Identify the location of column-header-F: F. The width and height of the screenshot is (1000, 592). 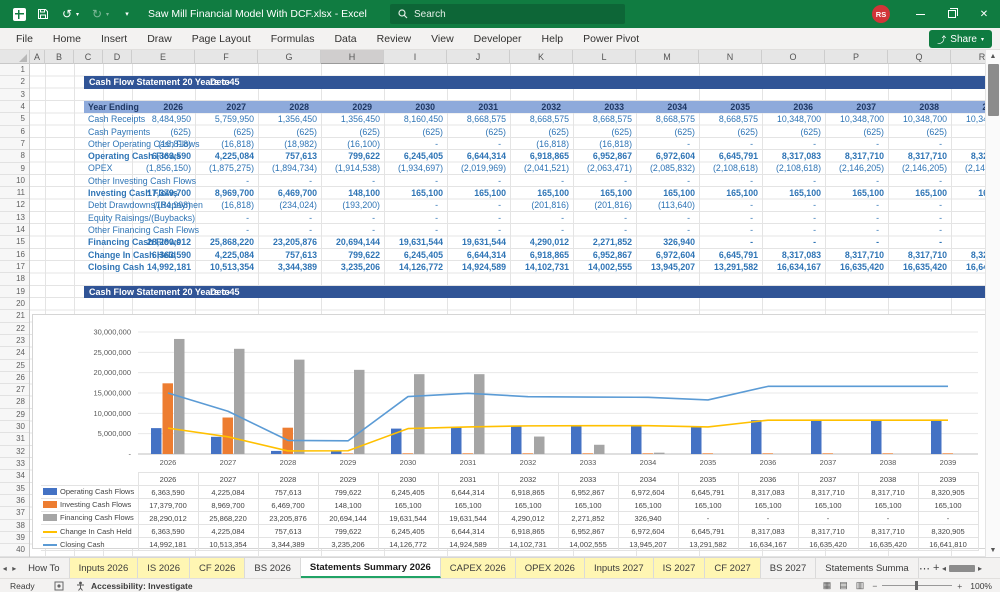
(226, 57).